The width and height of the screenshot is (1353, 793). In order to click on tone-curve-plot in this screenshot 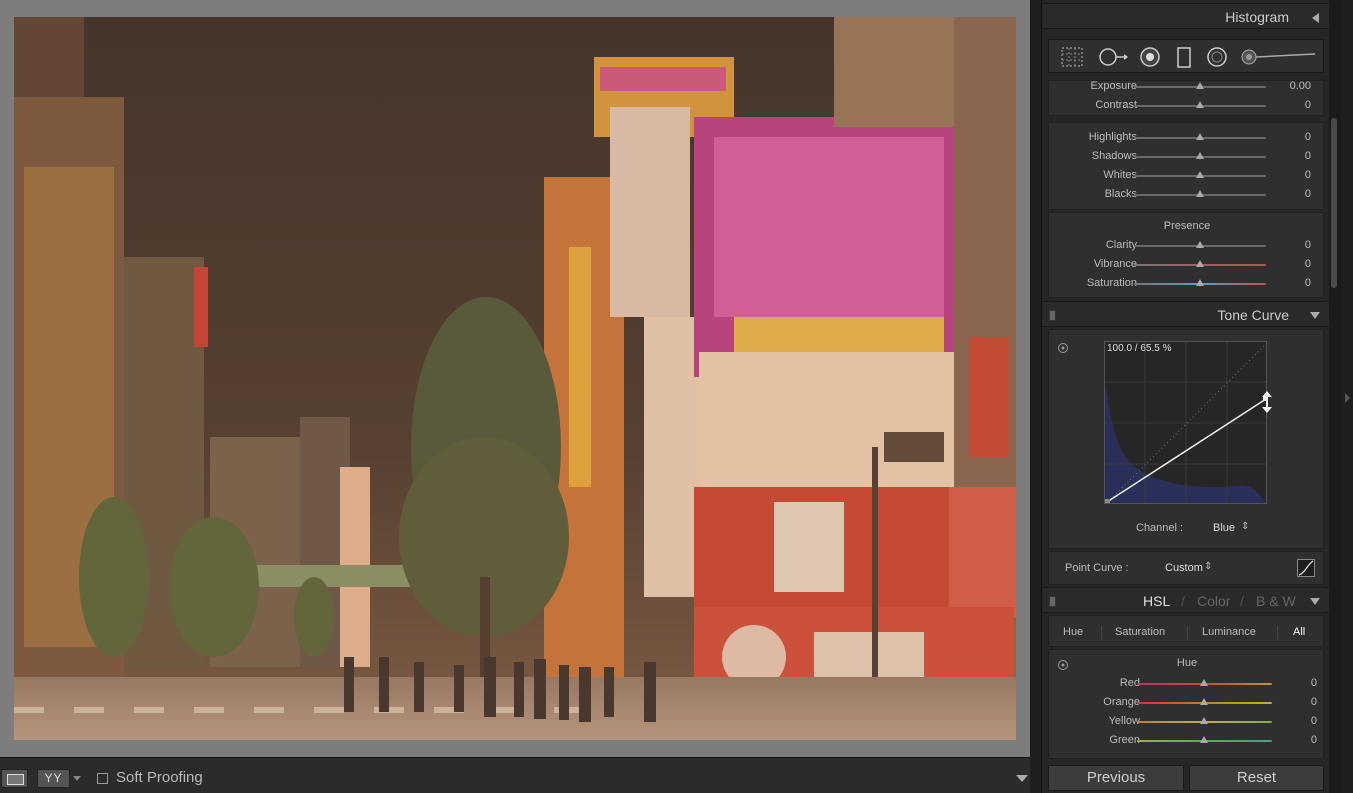, I will do `click(1186, 423)`.